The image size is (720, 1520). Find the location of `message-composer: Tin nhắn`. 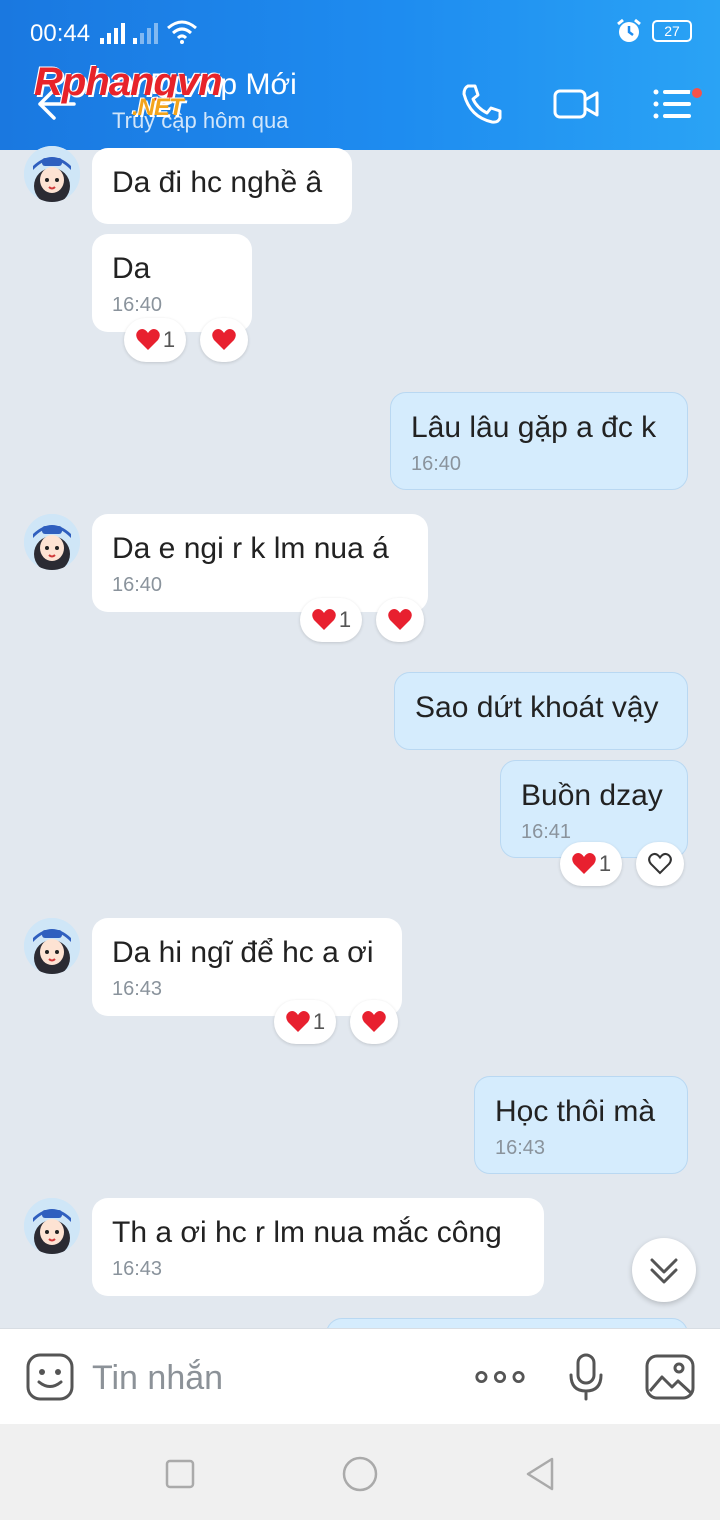

message-composer: Tin nhắn is located at coordinates (360, 1376).